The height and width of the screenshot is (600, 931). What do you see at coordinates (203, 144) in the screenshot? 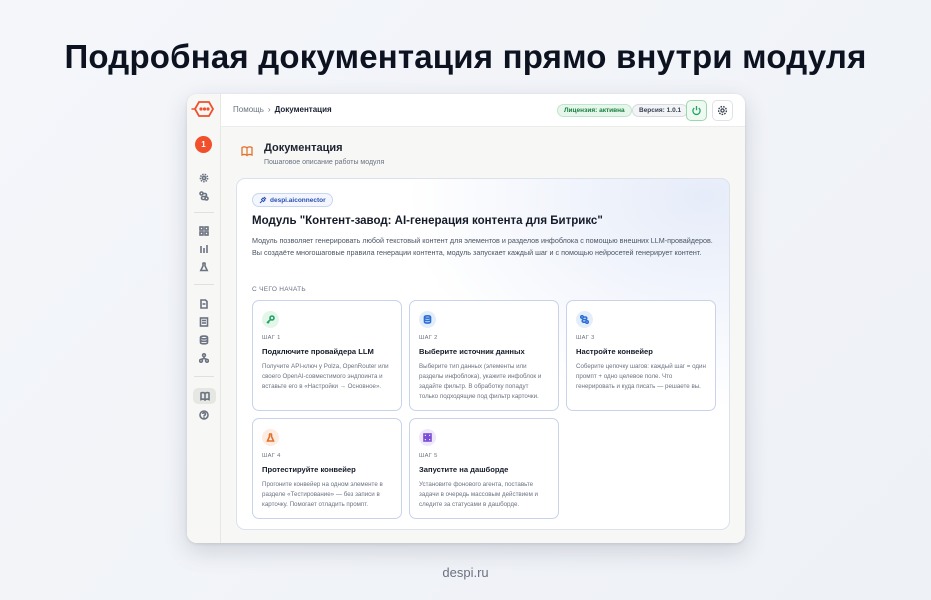
I see `avatar: 1` at bounding box center [203, 144].